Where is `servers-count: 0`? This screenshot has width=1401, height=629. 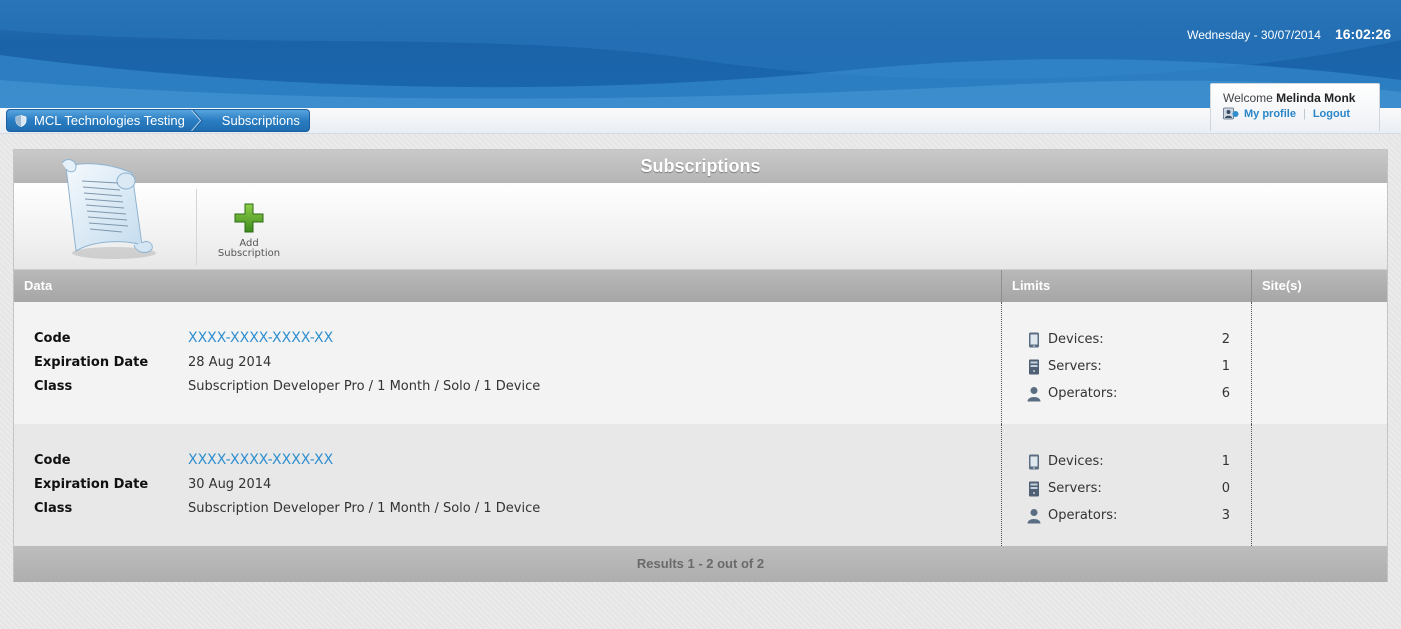
servers-count: 0 is located at coordinates (1225, 488).